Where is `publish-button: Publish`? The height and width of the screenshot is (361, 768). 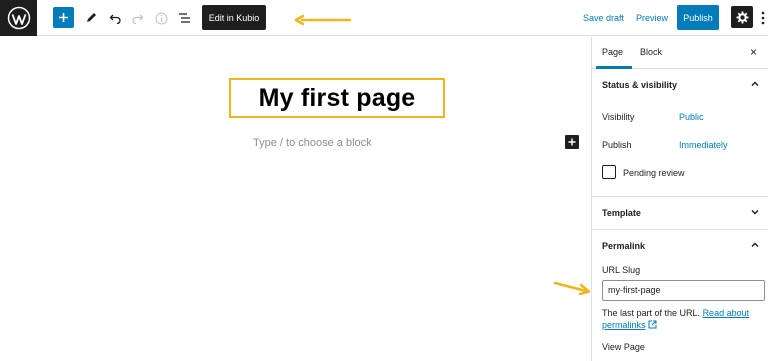 publish-button: Publish is located at coordinates (698, 17).